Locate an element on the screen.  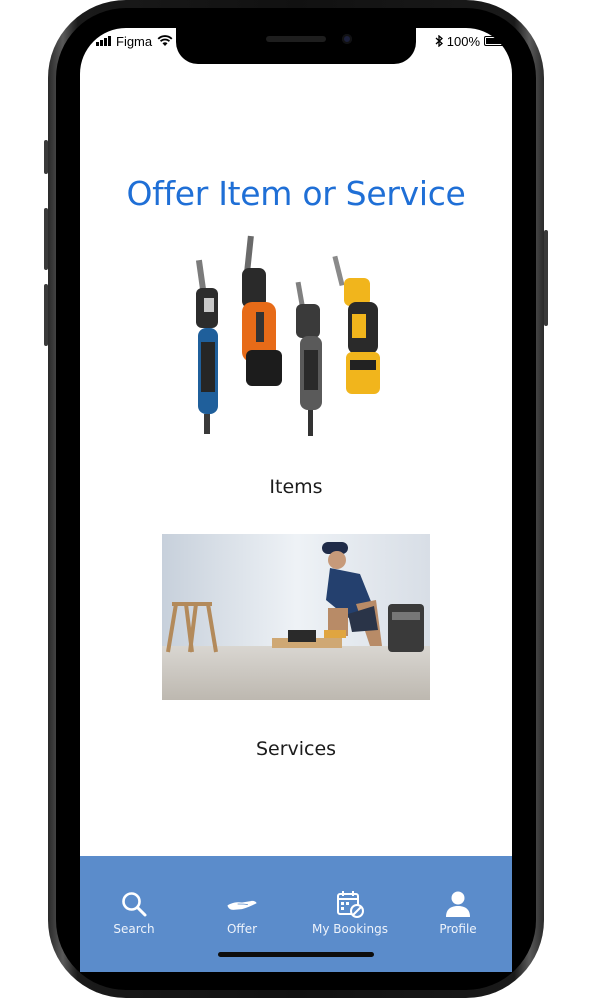
volume-down-button is located at coordinates (46, 315).